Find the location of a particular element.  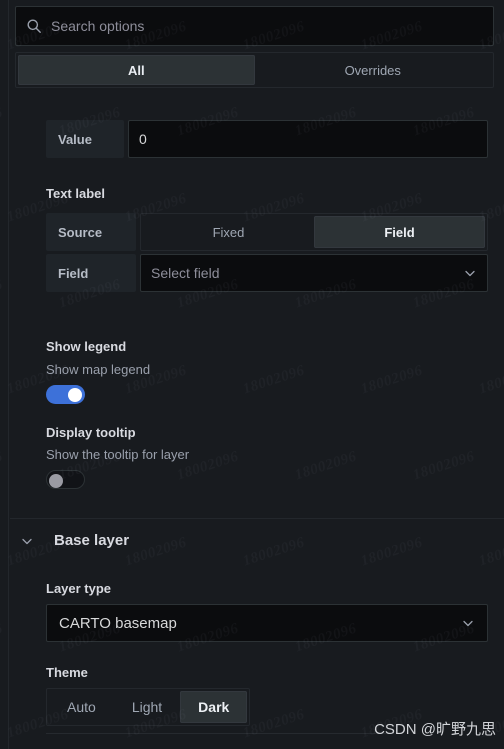

base-layer-divider is located at coordinates (257, 518).